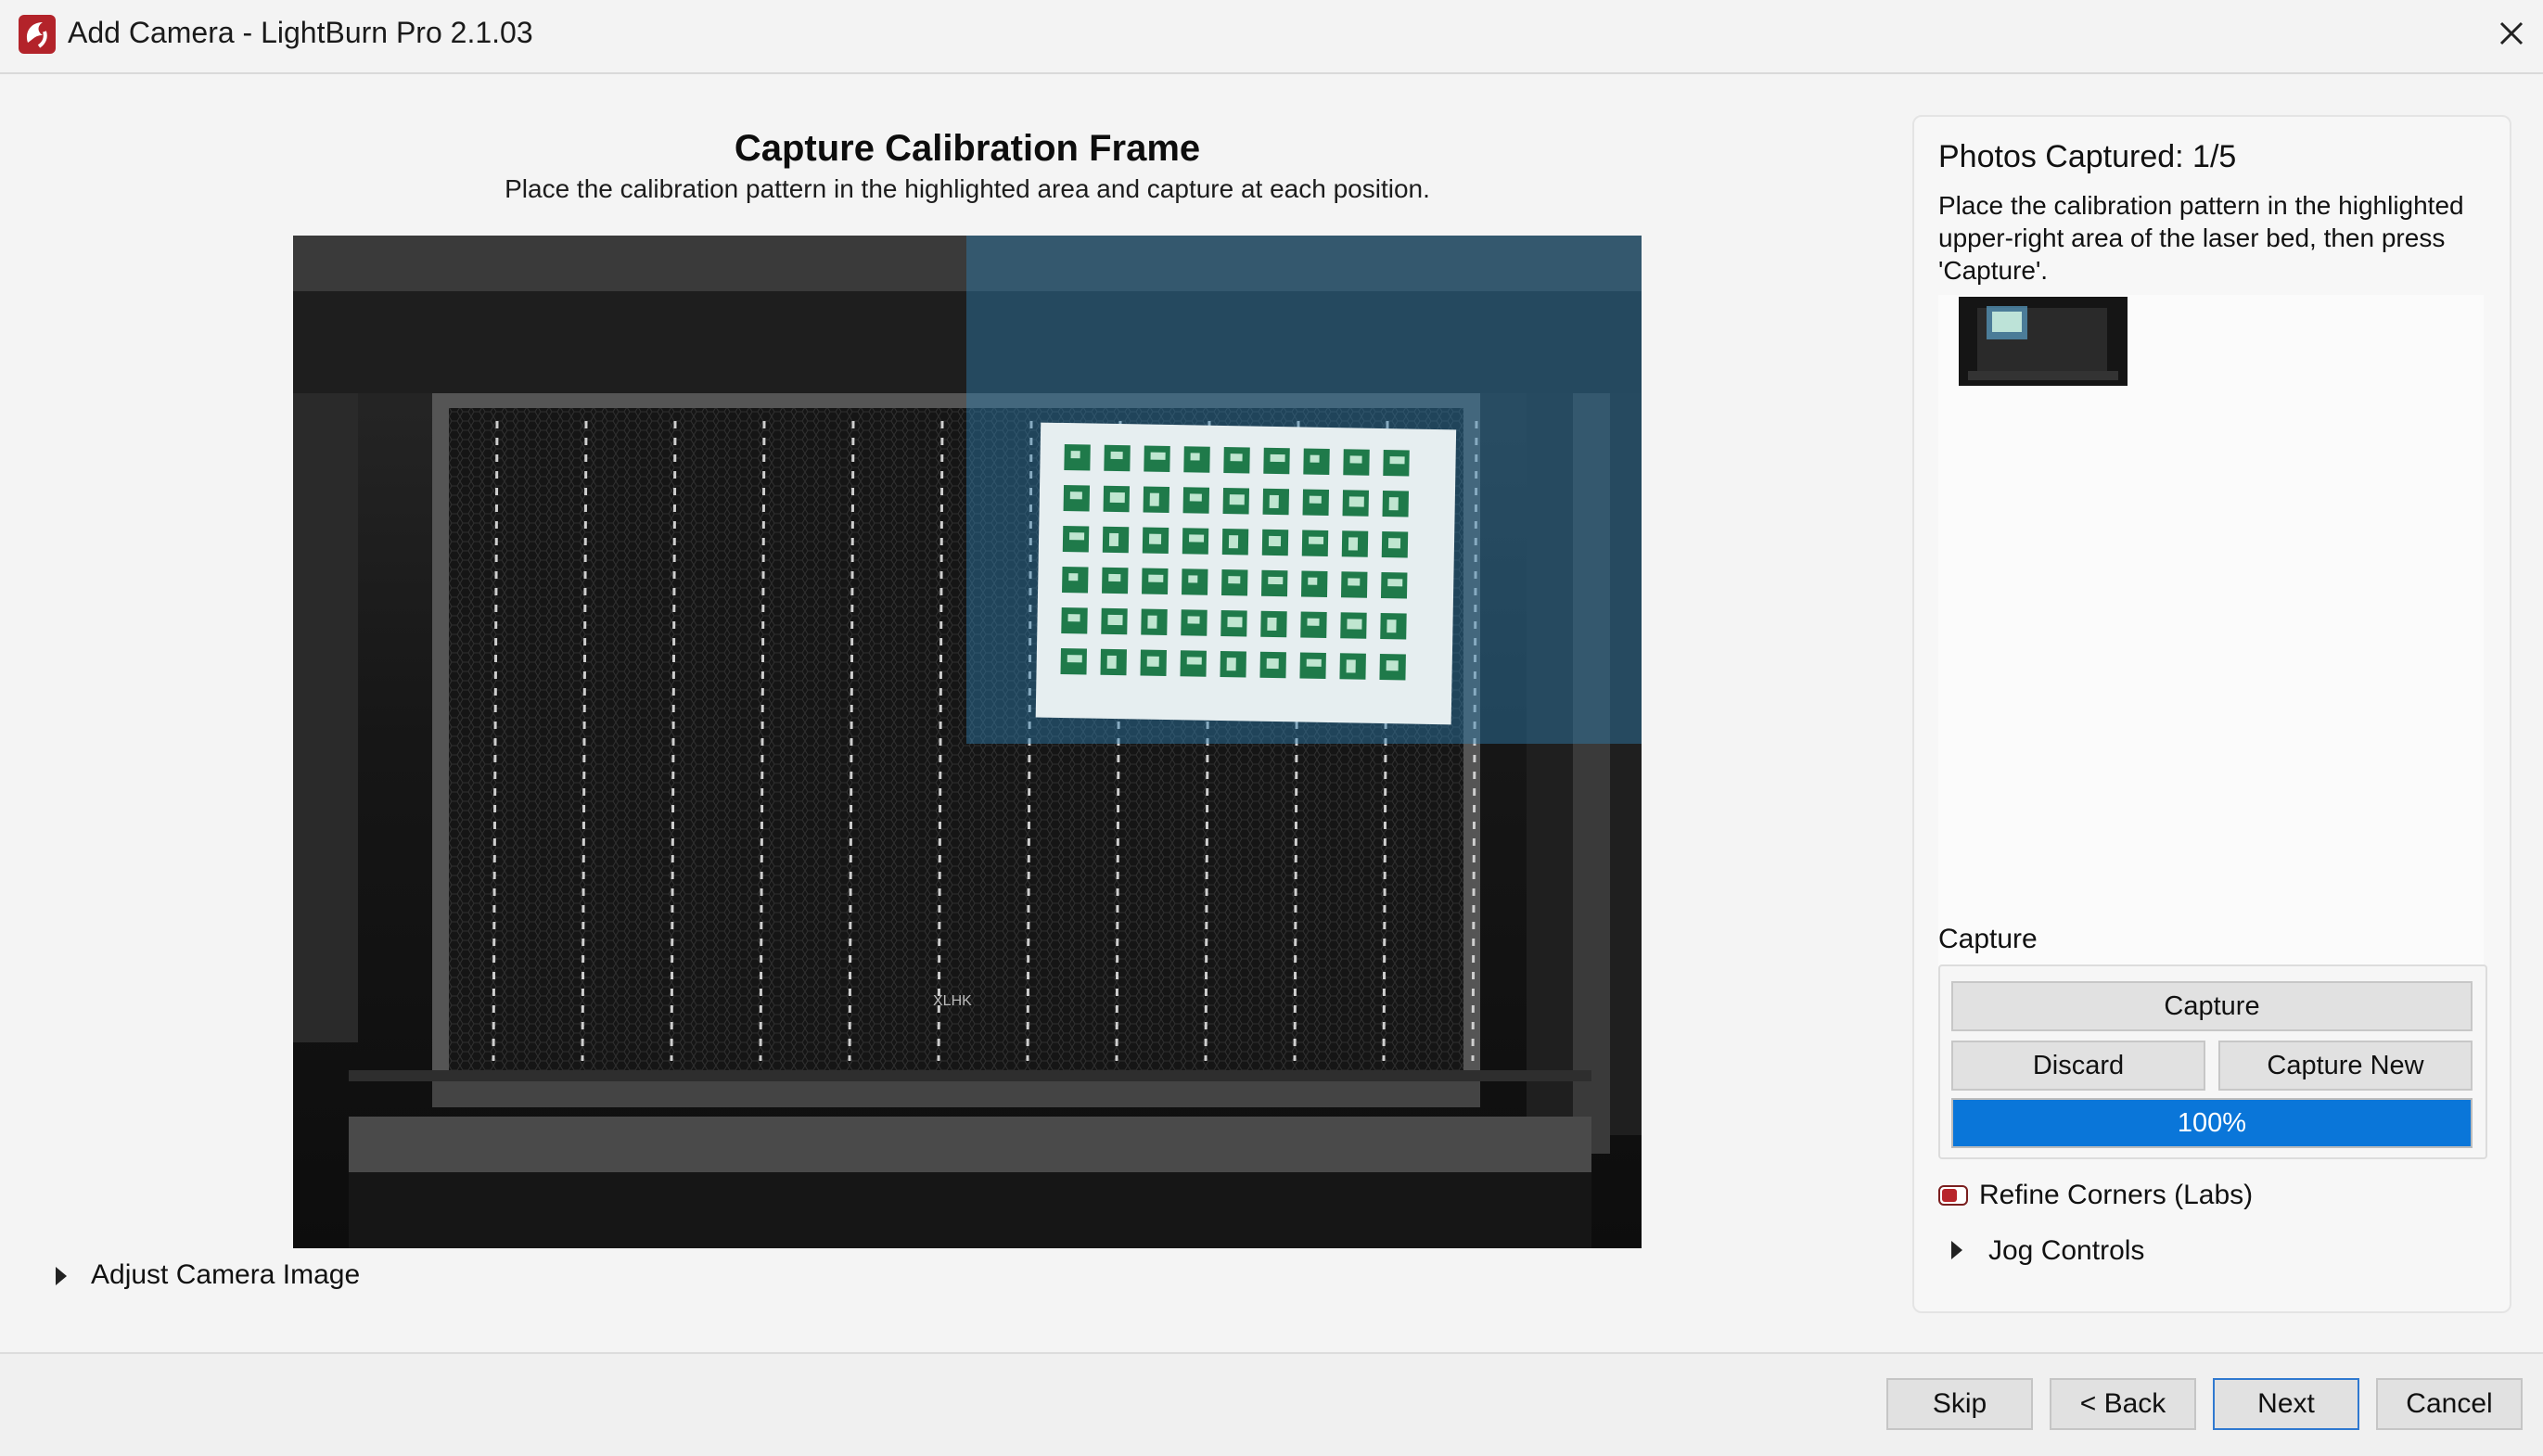 This screenshot has width=2543, height=1456. What do you see at coordinates (1271, 37) in the screenshot?
I see `title-bar: Add Camera - LightBurn Pro 2.1.03` at bounding box center [1271, 37].